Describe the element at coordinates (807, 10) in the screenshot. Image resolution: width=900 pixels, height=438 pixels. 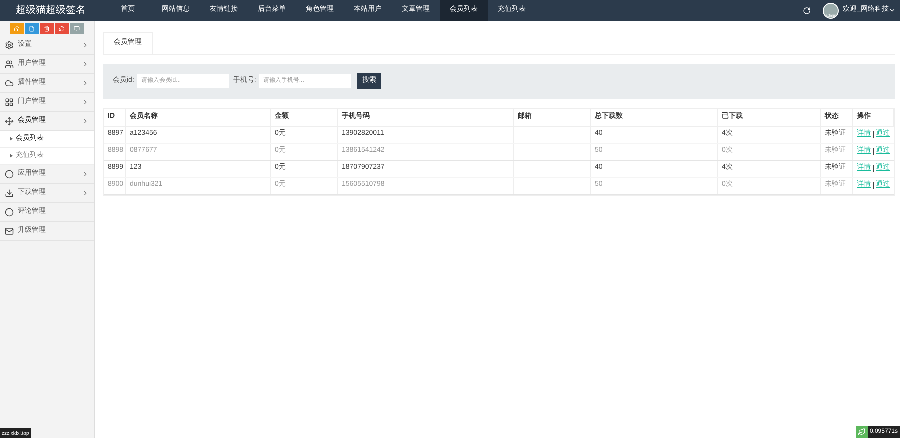
I see `refresh-icon` at that location.